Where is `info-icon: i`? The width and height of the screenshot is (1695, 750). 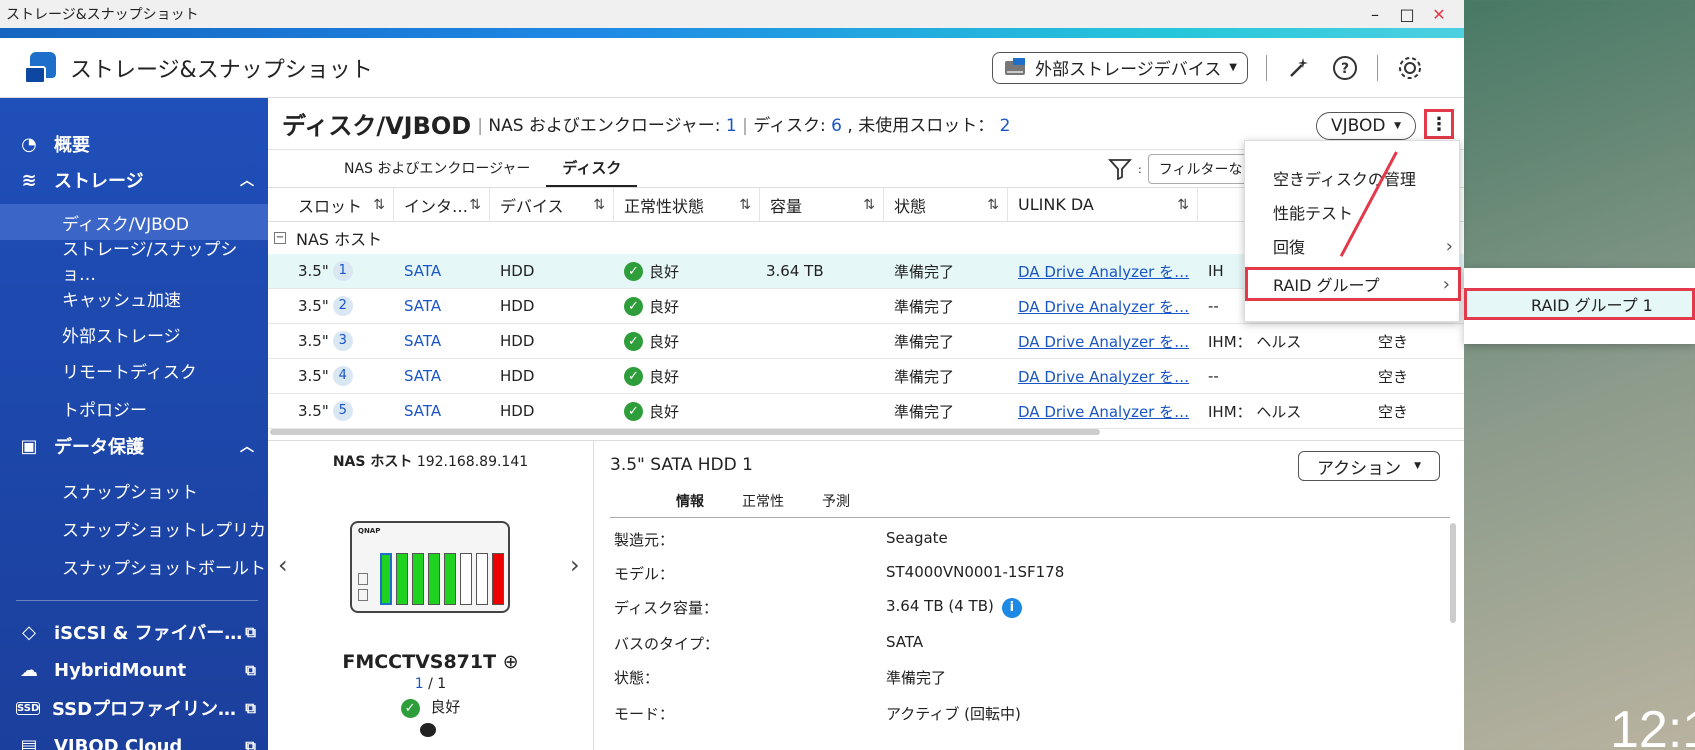
info-icon: i is located at coordinates (1011, 608).